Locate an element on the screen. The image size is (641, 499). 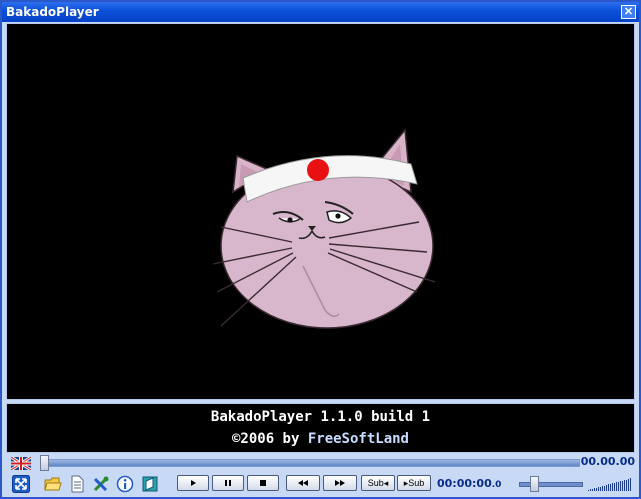
close-button: ✕ is located at coordinates (628, 12).